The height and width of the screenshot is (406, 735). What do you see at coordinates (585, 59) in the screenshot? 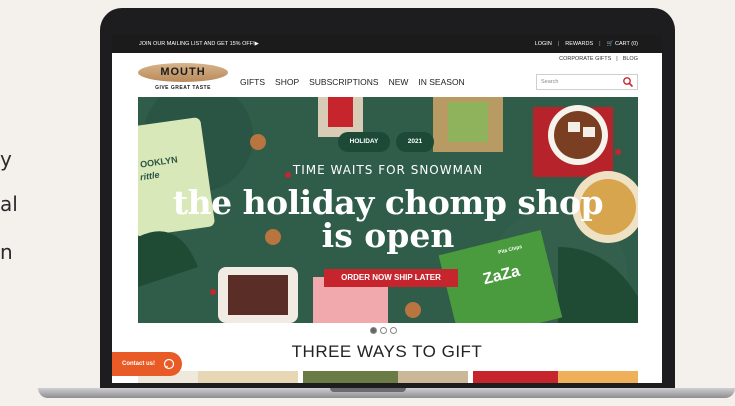
I see `corporate-gifts-link: CORPORATE GIFTS` at bounding box center [585, 59].